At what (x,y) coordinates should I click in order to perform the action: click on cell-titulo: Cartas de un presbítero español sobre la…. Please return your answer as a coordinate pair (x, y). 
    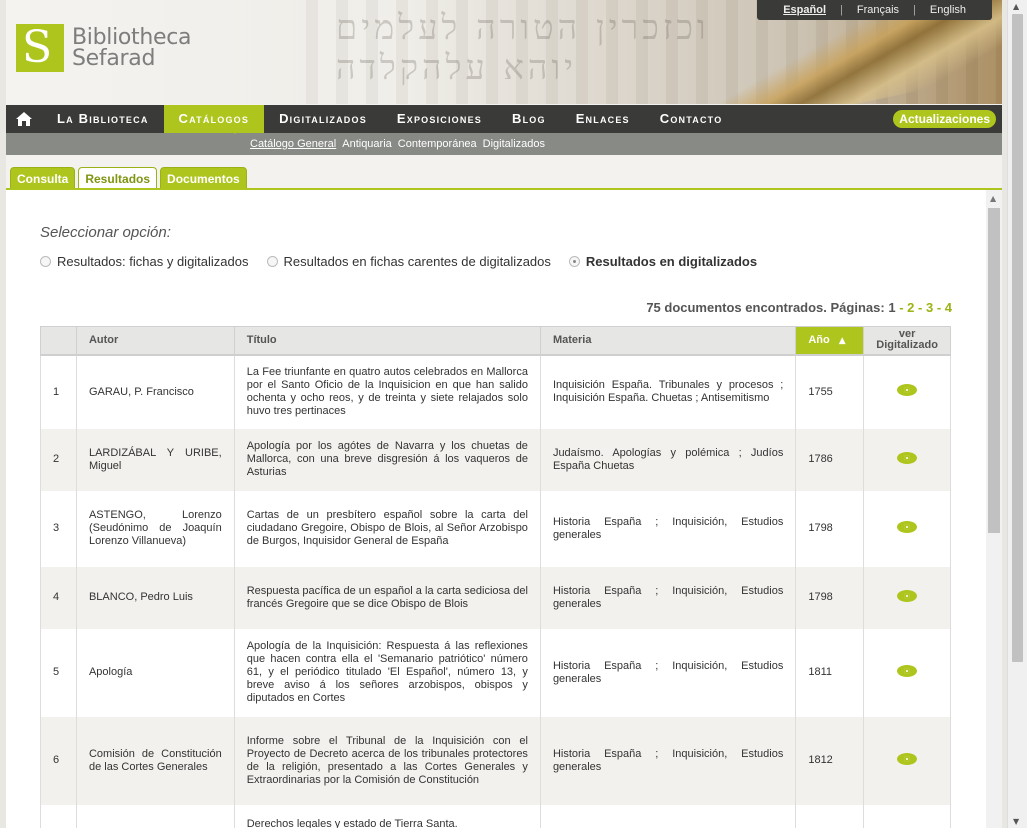
    Looking at the image, I should click on (387, 528).